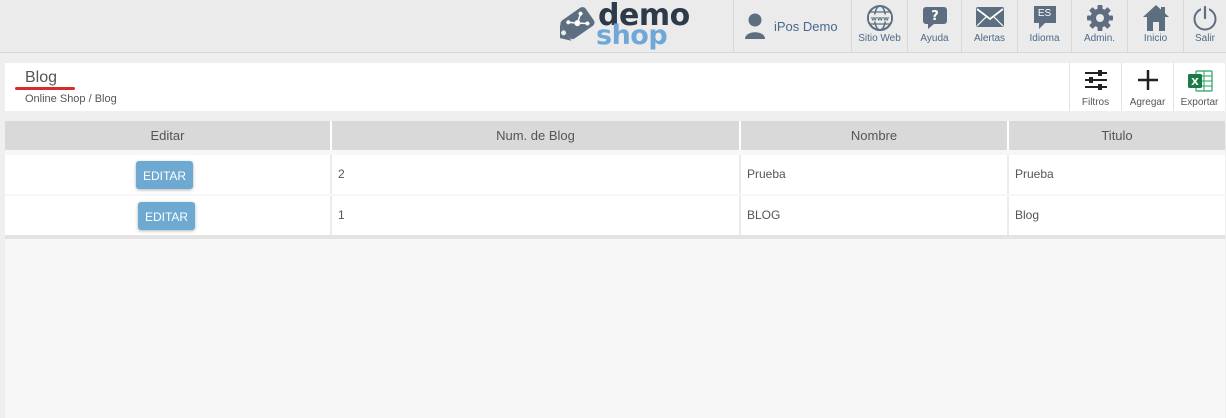 The height and width of the screenshot is (418, 1226). Describe the element at coordinates (1204, 38) in the screenshot. I see `nav-label: Salir` at that location.